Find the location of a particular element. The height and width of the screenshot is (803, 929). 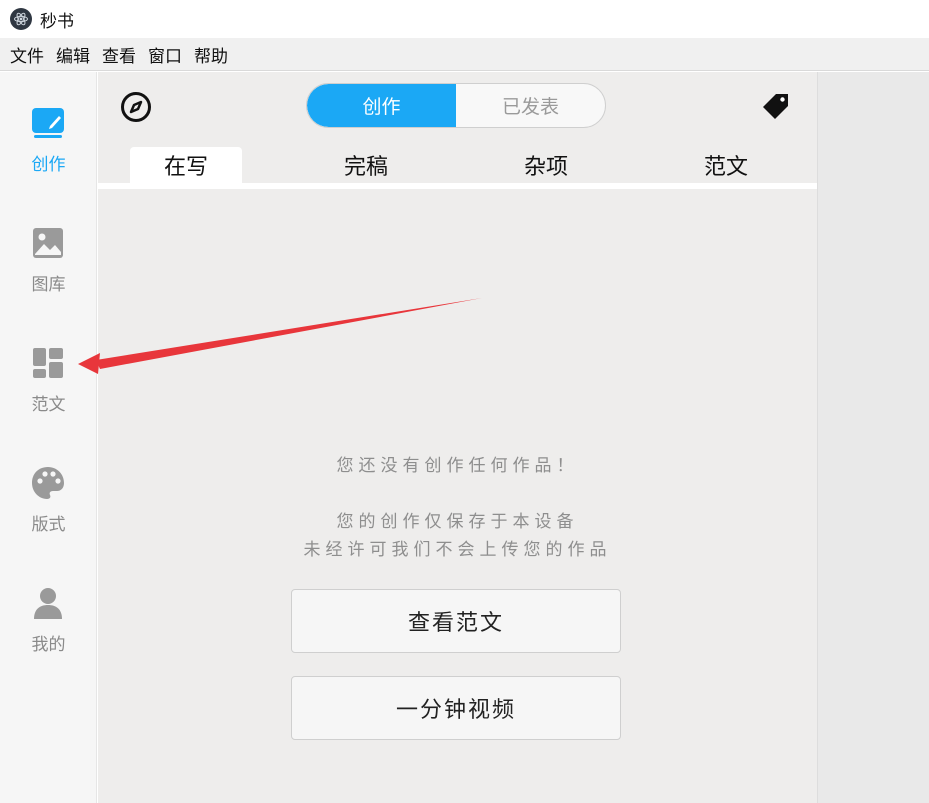

palette-icon is located at coordinates (48, 483).